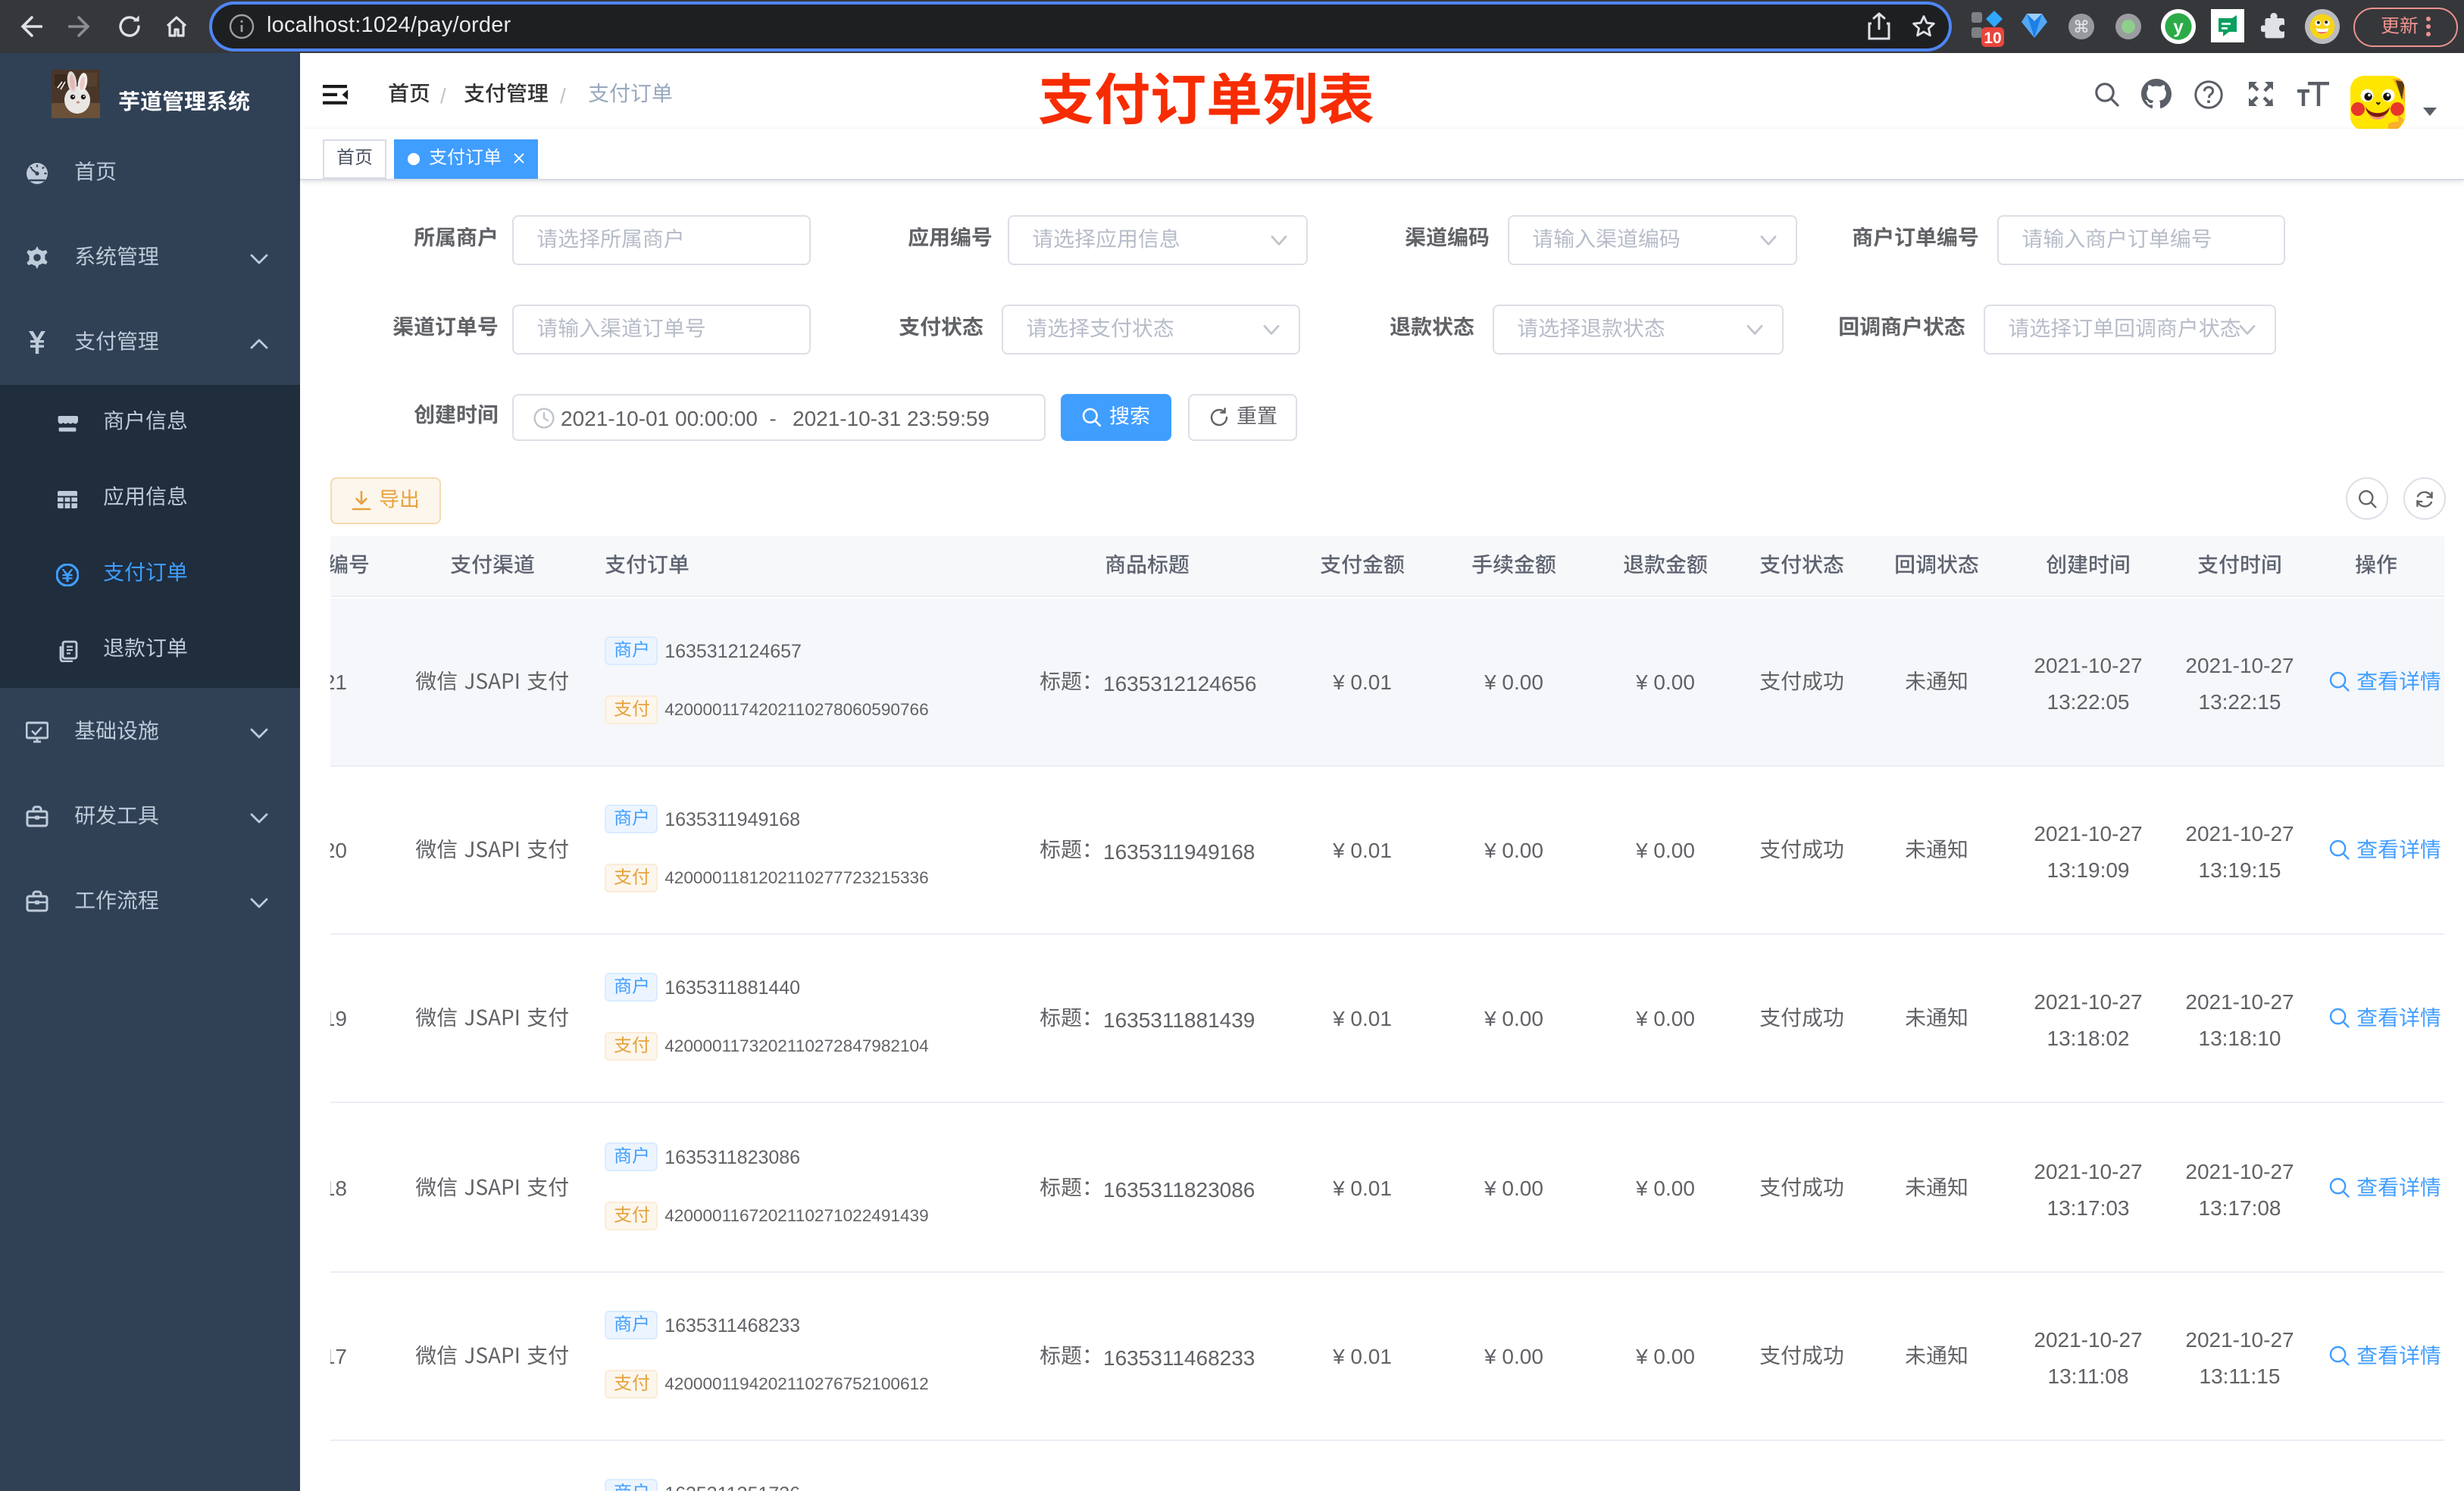 This screenshot has width=2464, height=1491. Describe the element at coordinates (2178, 27) in the screenshot. I see `svg-text: y` at that location.